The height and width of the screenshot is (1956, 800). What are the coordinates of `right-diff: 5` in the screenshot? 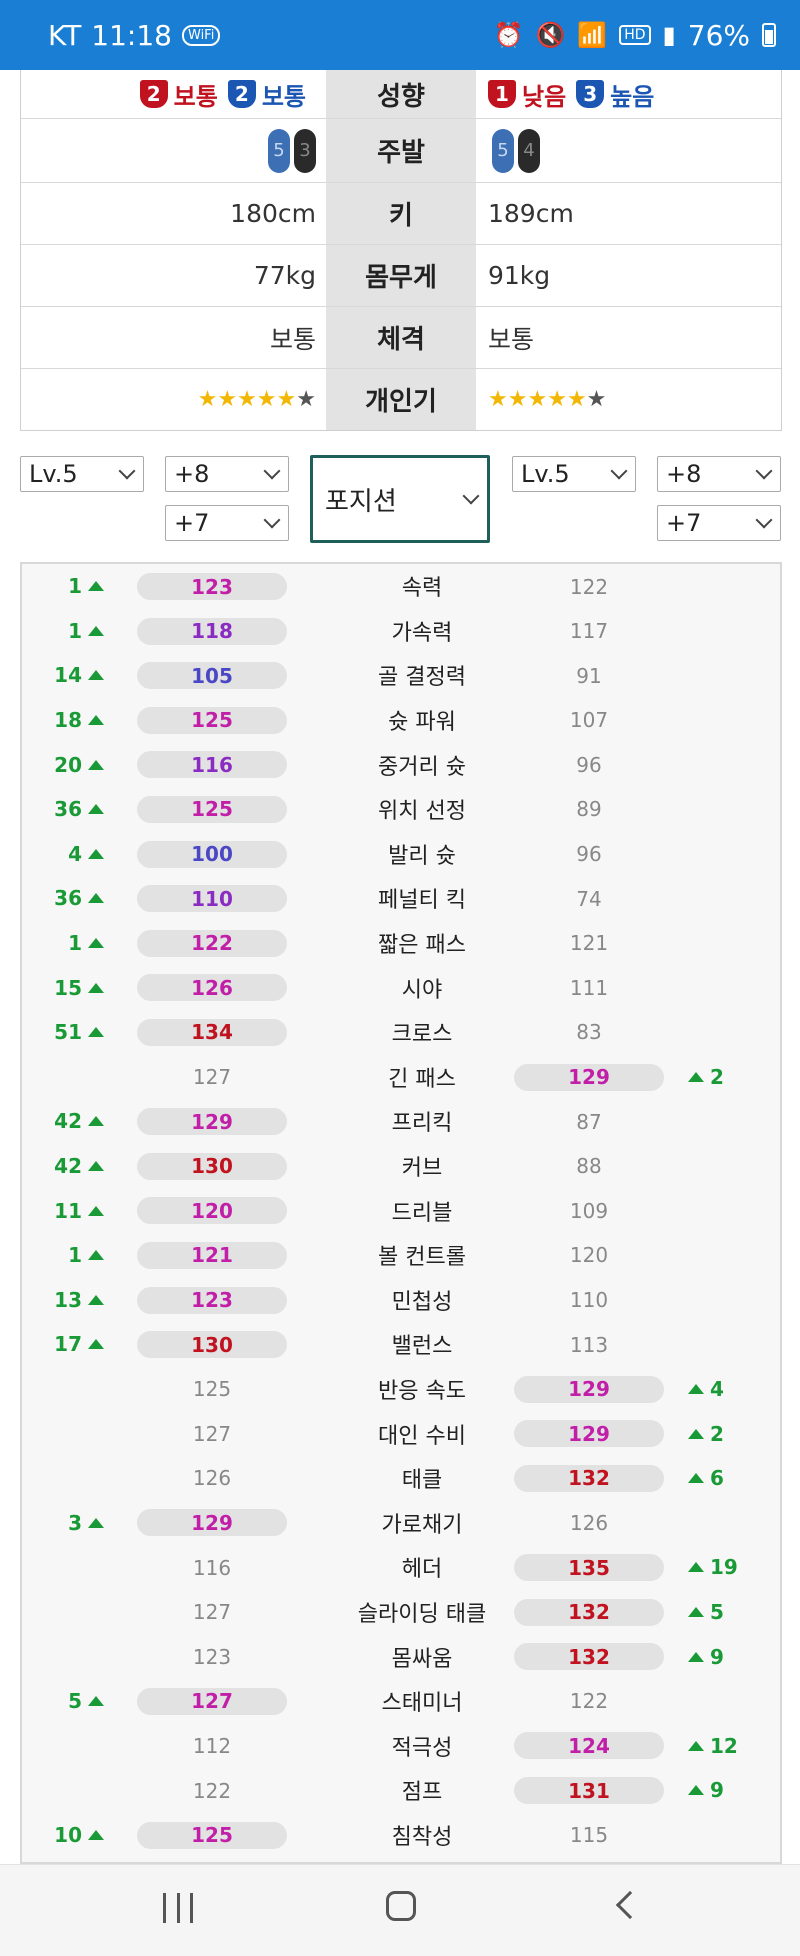 It's located at (727, 1612).